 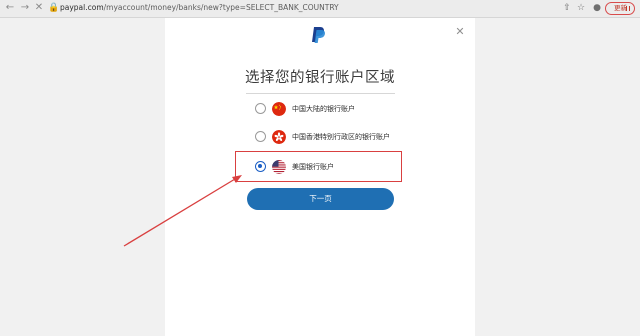 I want to click on option-hong-kong: 中国香港特别行政区的银行账户, so click(x=330, y=137).